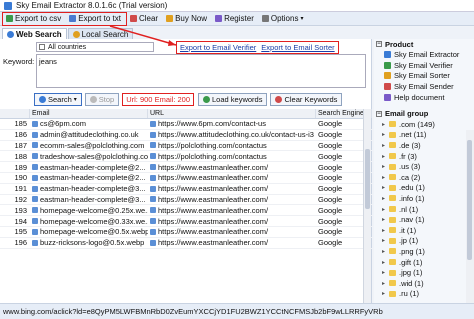  What do you see at coordinates (42, 47) in the screenshot?
I see `country-checkbox` at bounding box center [42, 47].